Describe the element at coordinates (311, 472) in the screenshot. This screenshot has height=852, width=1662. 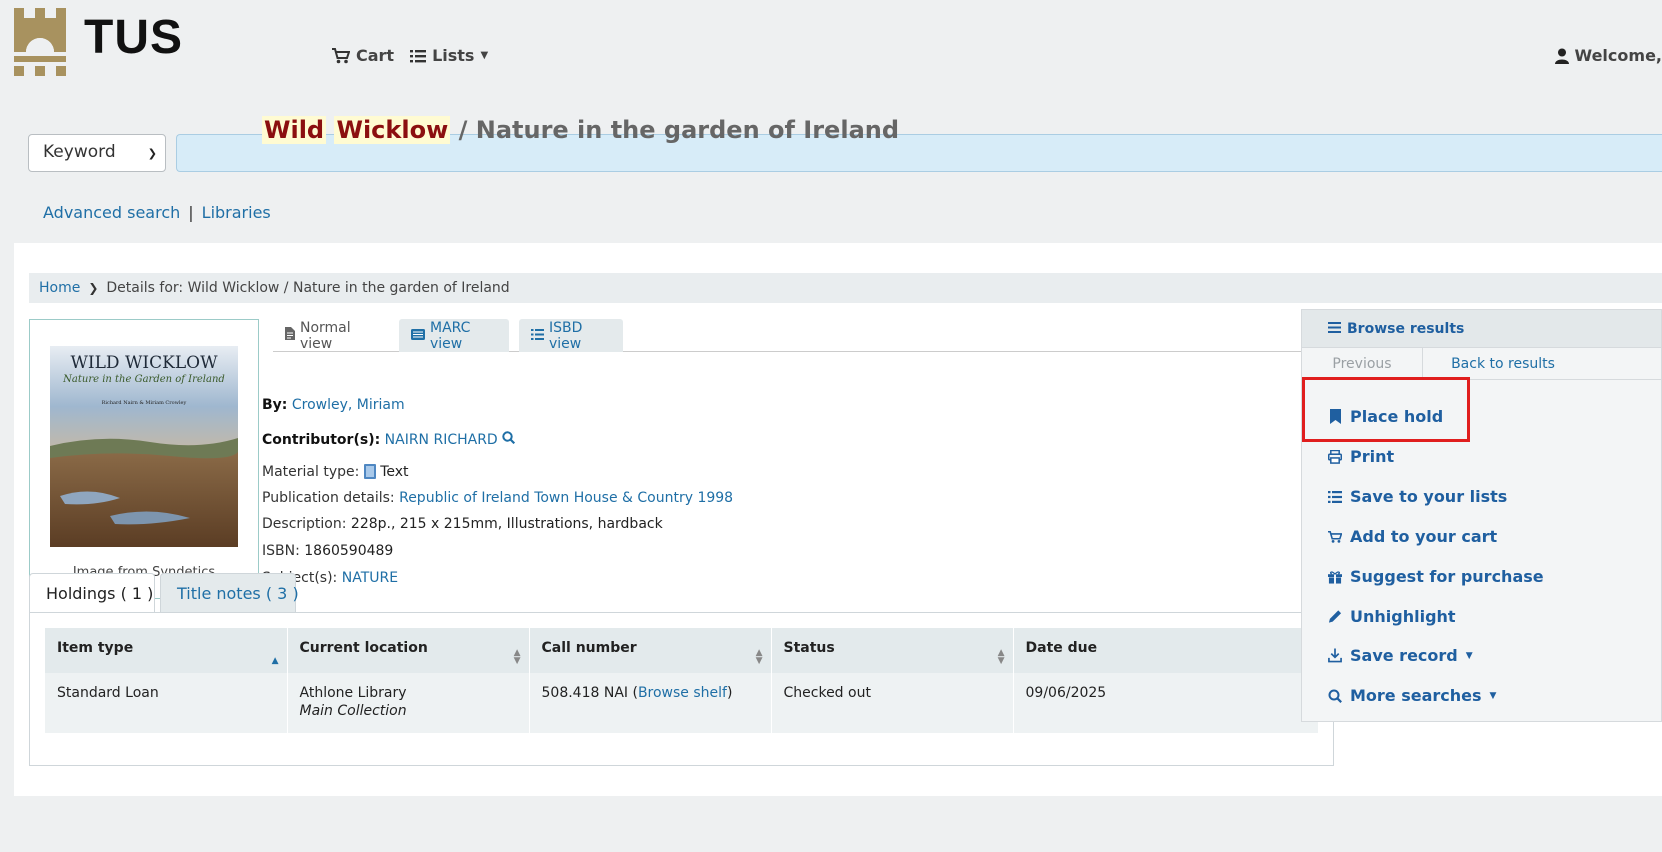
I see `material-label: Material type:` at that location.